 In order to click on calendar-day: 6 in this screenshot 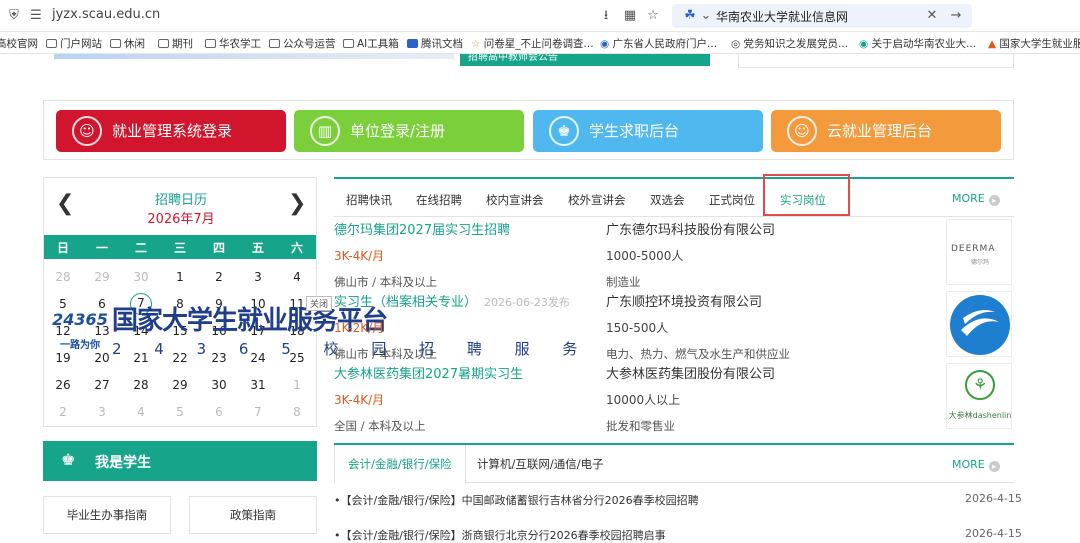, I will do `click(219, 412)`.